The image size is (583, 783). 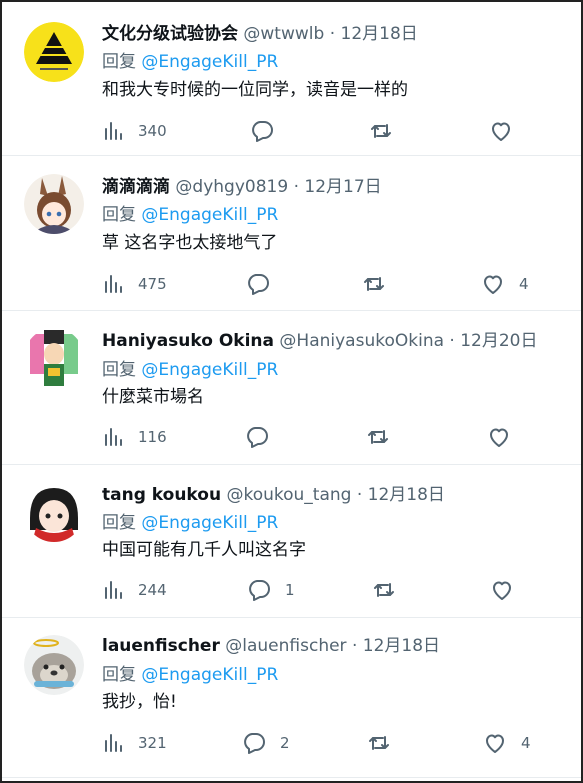 I want to click on tweet-text: 我抄，怡!, so click(x=139, y=702).